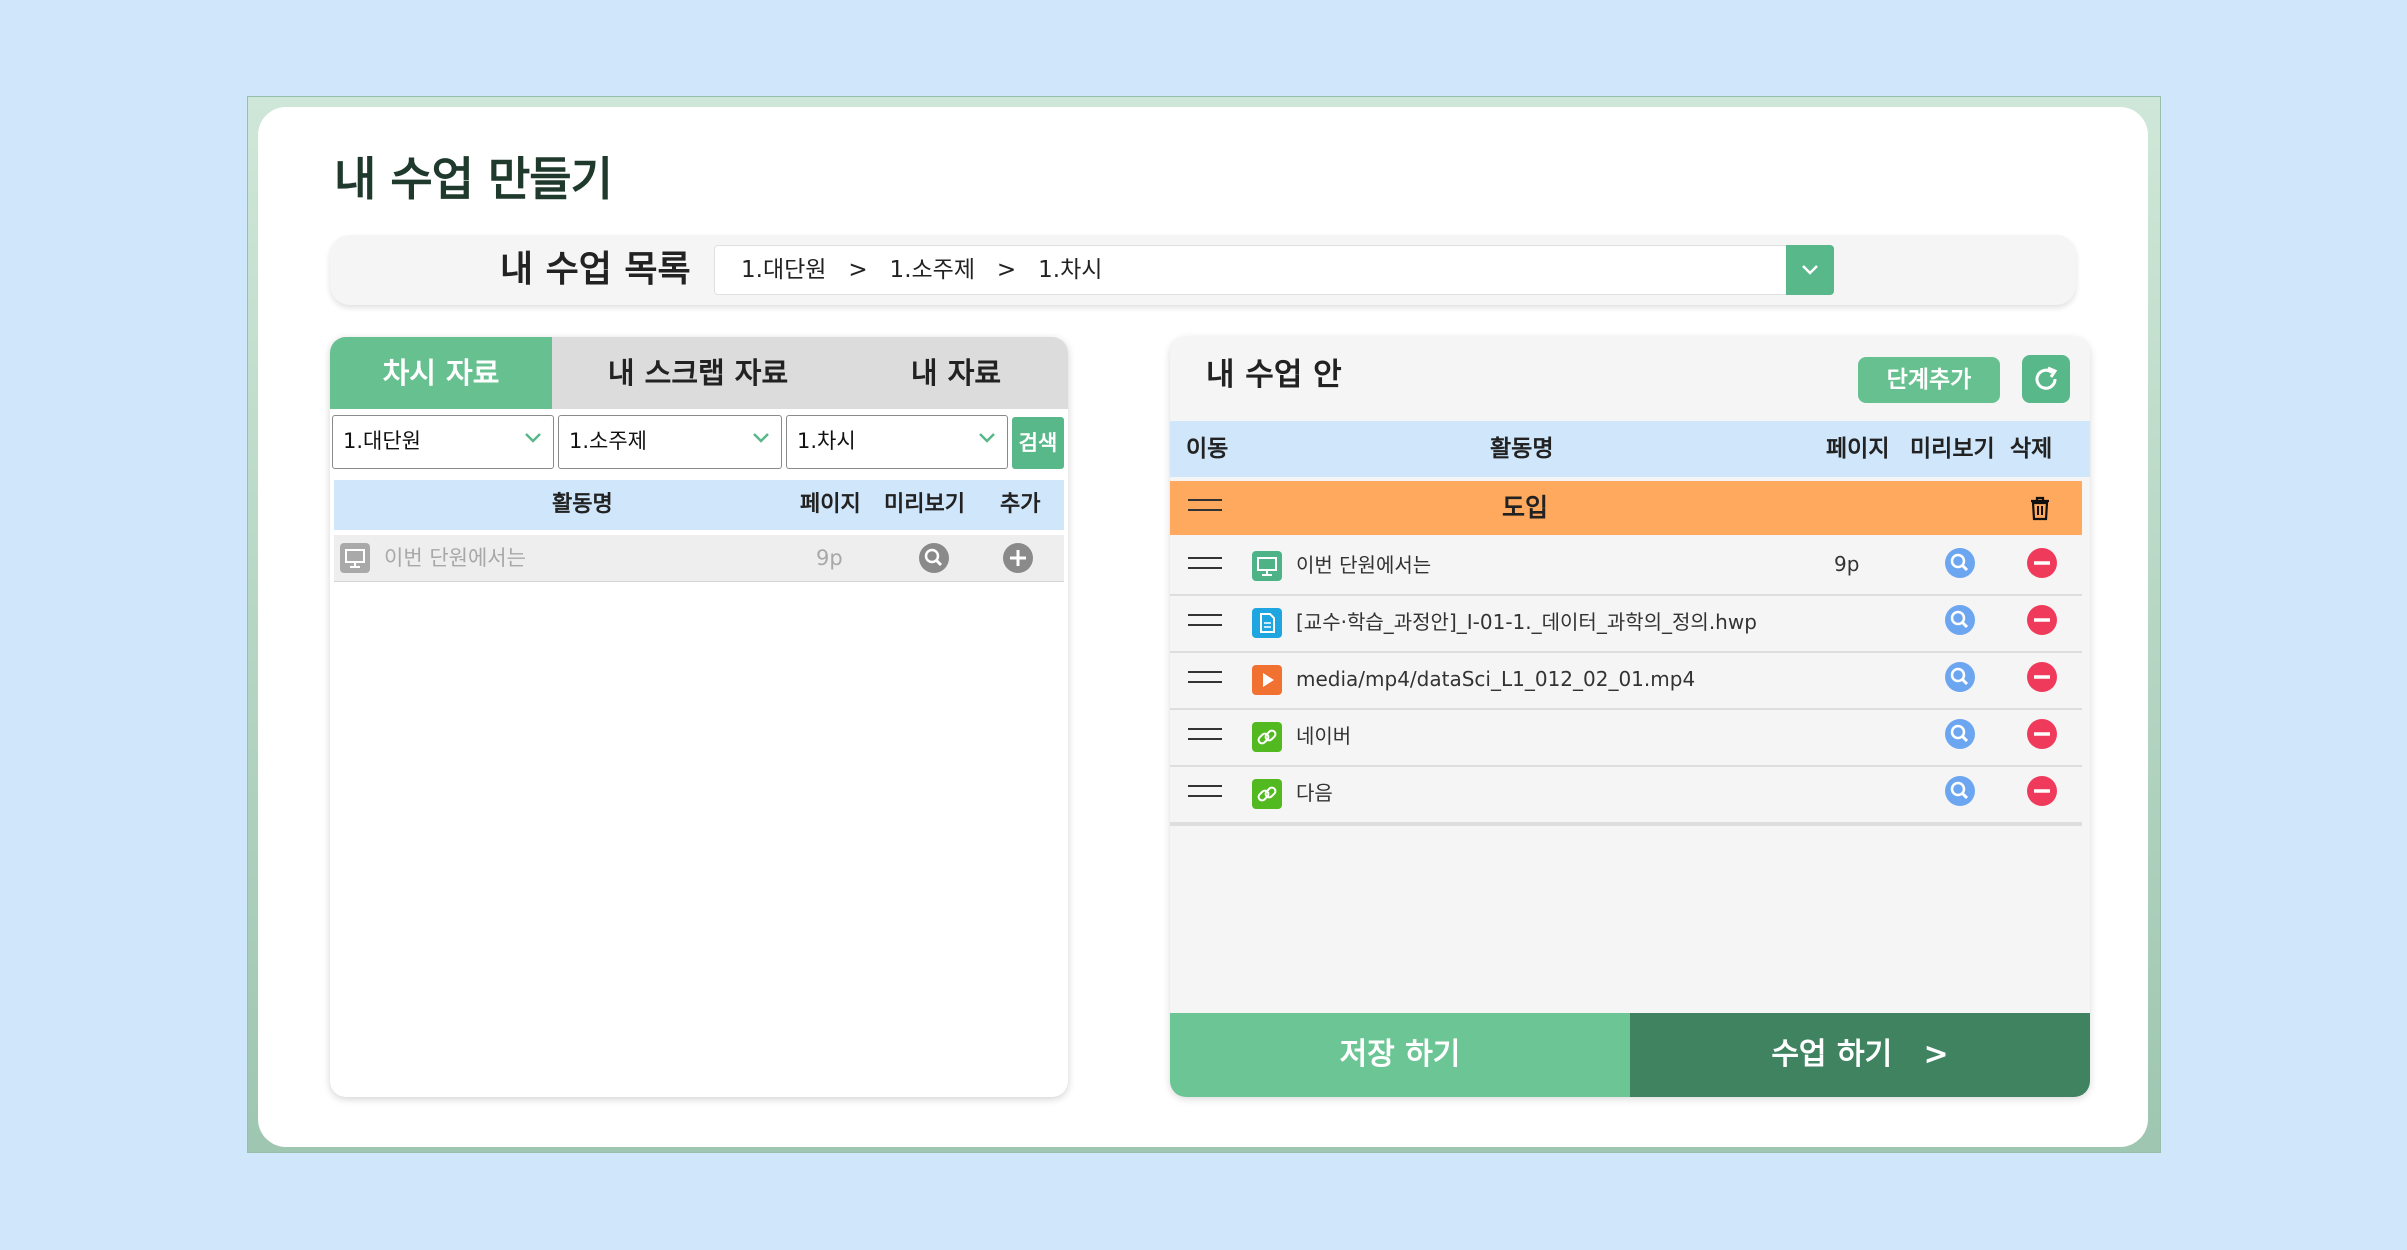  I want to click on document-icon, so click(1267, 623).